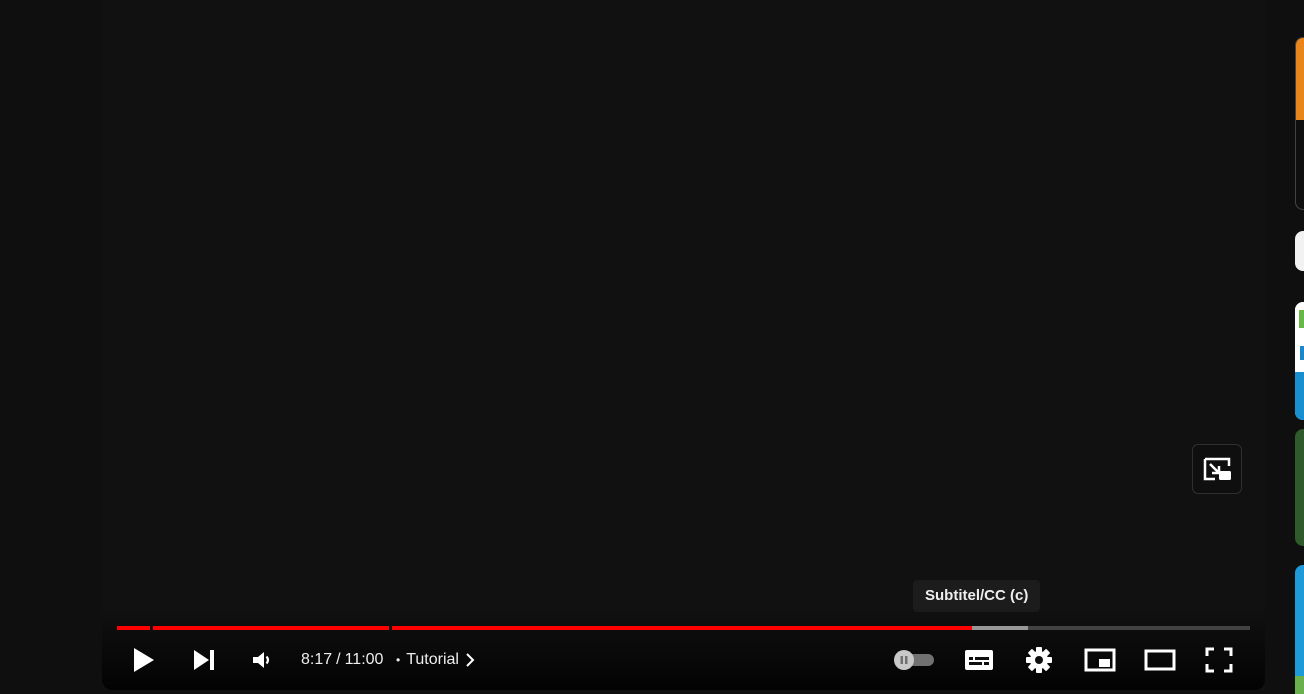 Image resolution: width=1304 pixels, height=694 pixels. Describe the element at coordinates (915, 660) in the screenshot. I see `autoplay-toggle` at that location.